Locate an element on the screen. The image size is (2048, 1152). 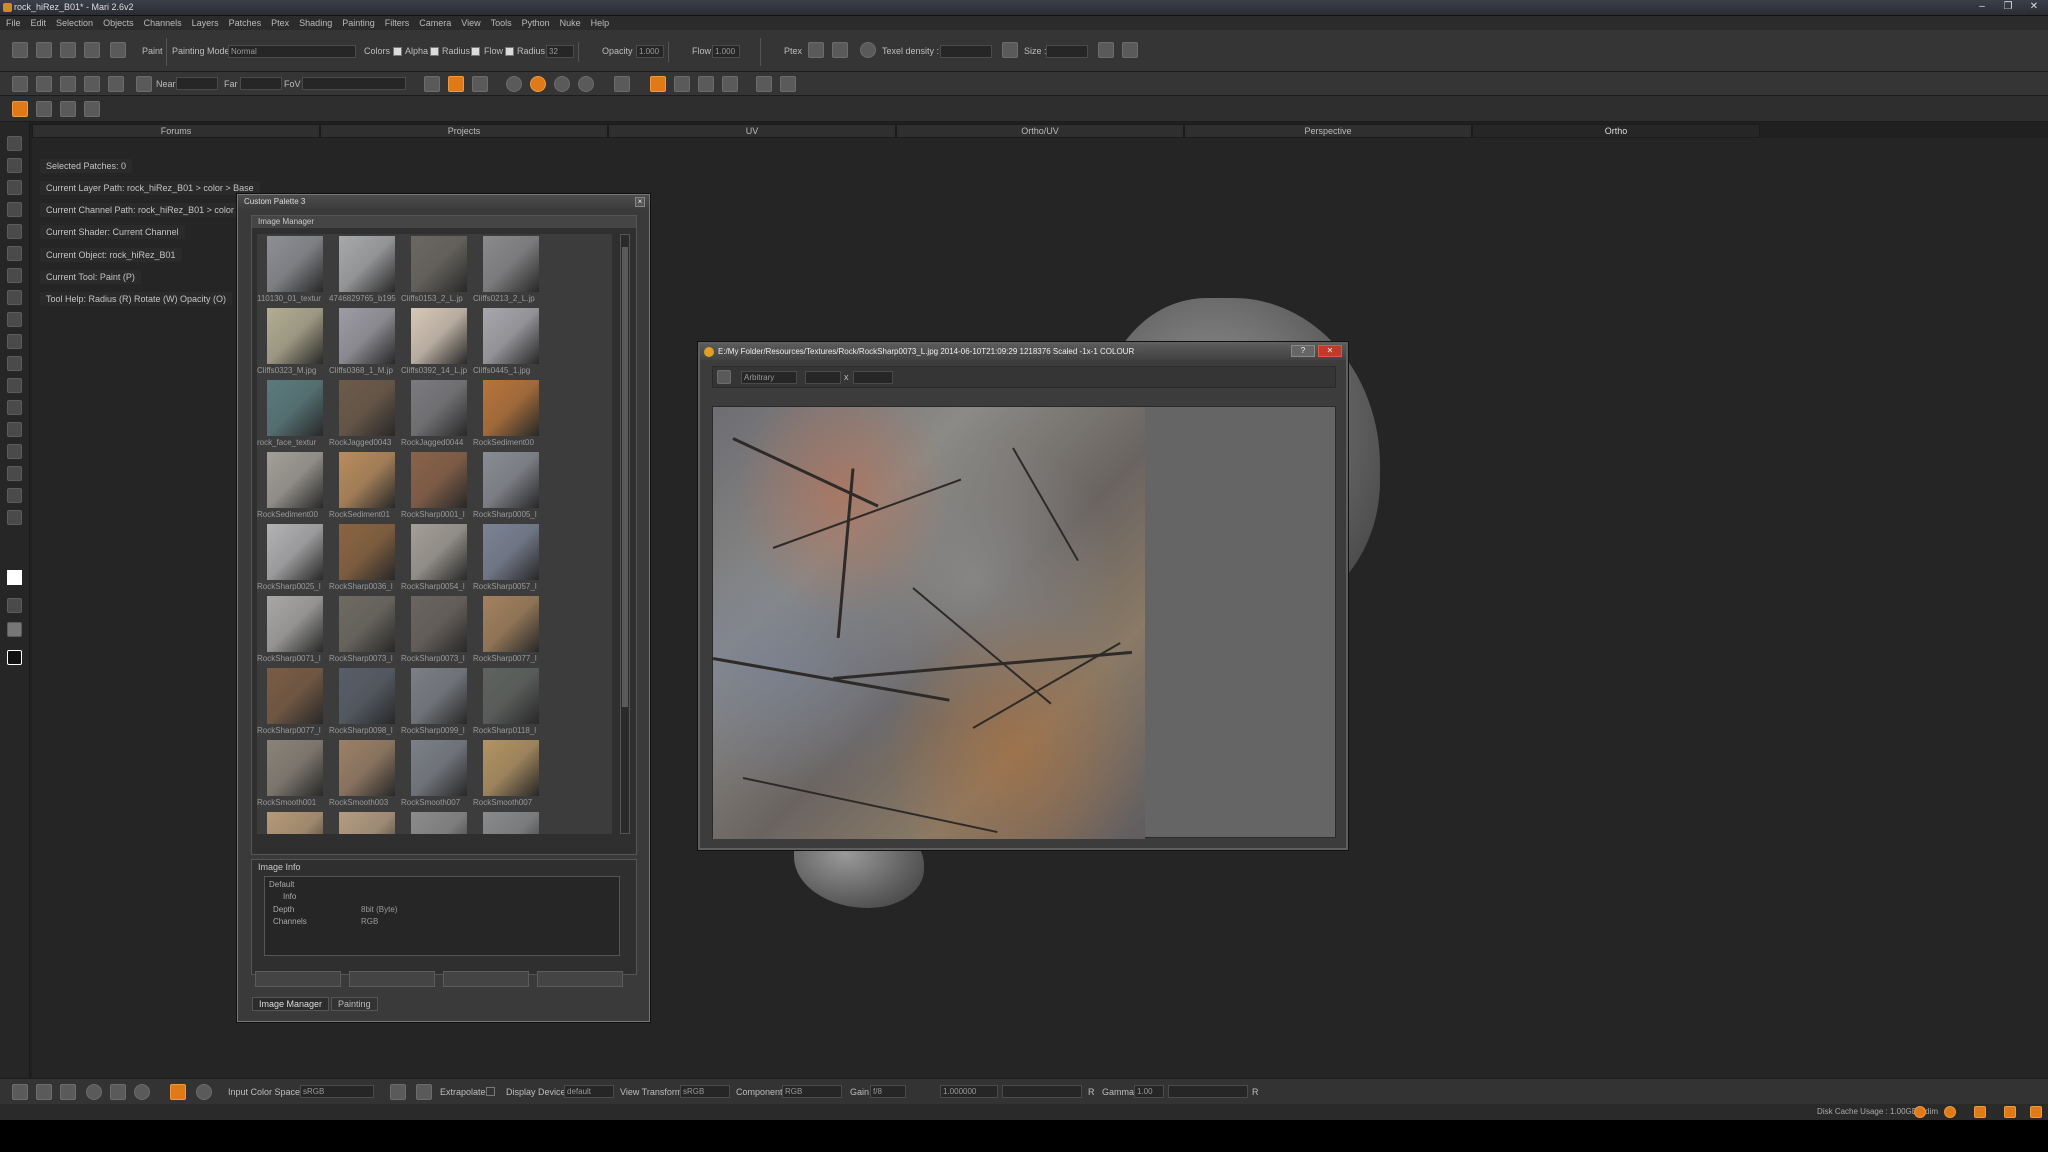
picker-tool-icon is located at coordinates (14, 517).